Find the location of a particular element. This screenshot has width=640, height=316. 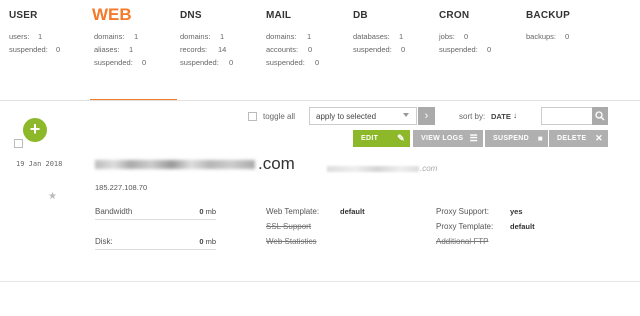

toggle-all-checkbox is located at coordinates (252, 116).